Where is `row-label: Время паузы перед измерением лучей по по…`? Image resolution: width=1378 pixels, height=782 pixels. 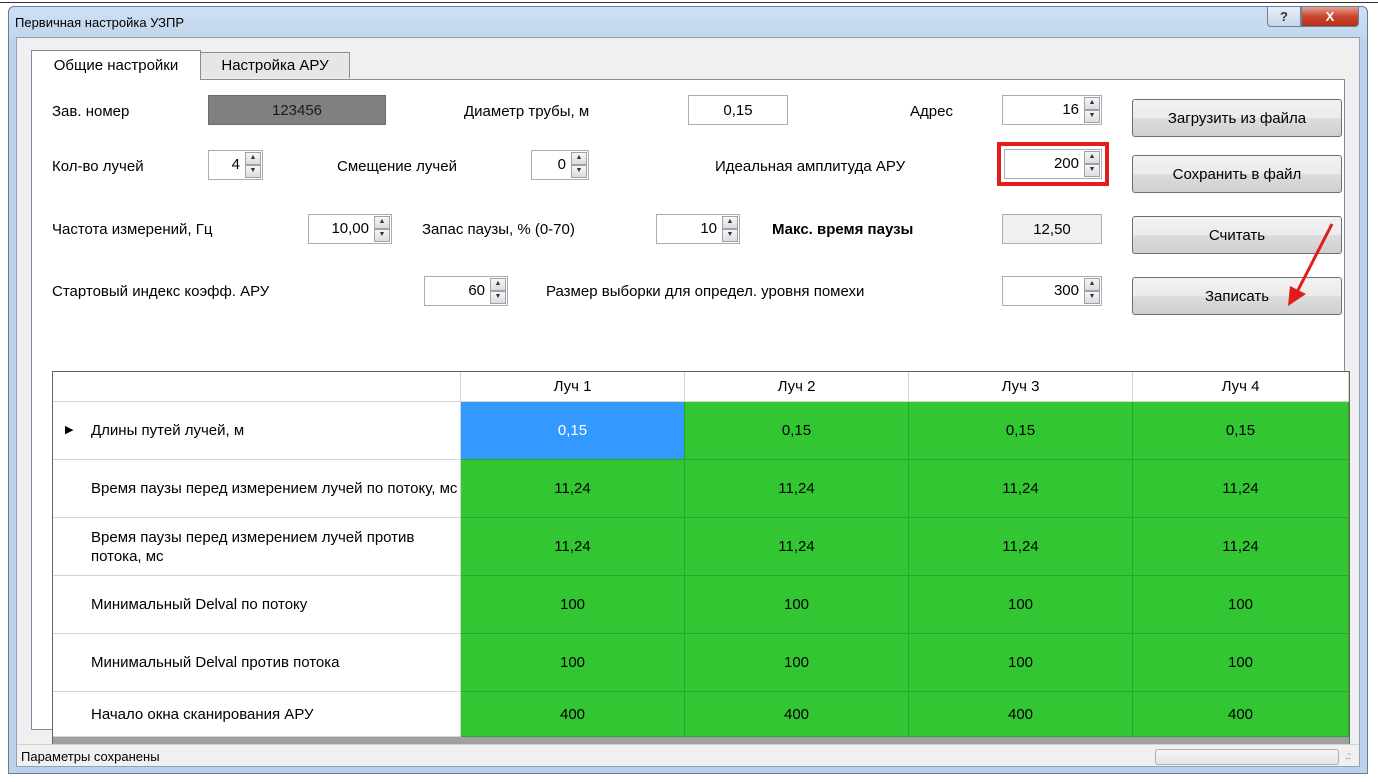 row-label: Время паузы перед измерением лучей по по… is located at coordinates (274, 488).